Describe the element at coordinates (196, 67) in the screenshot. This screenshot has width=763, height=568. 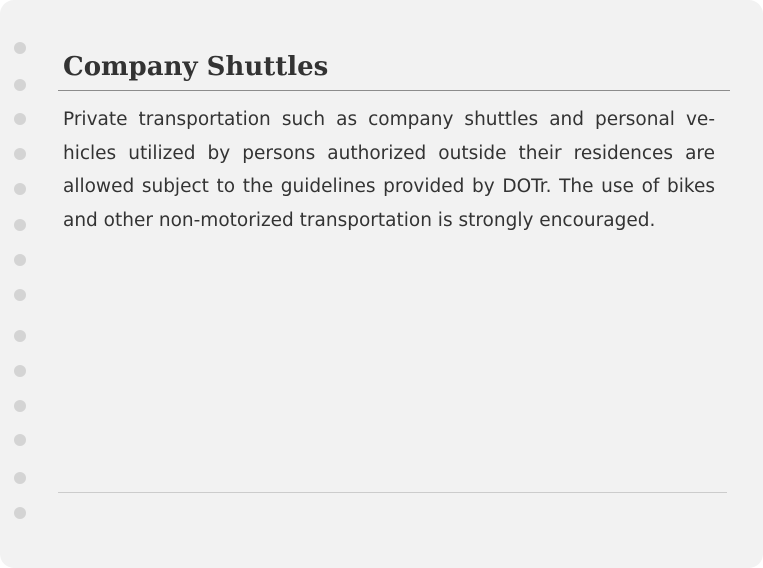
I see `section-title: Company Shuttles` at that location.